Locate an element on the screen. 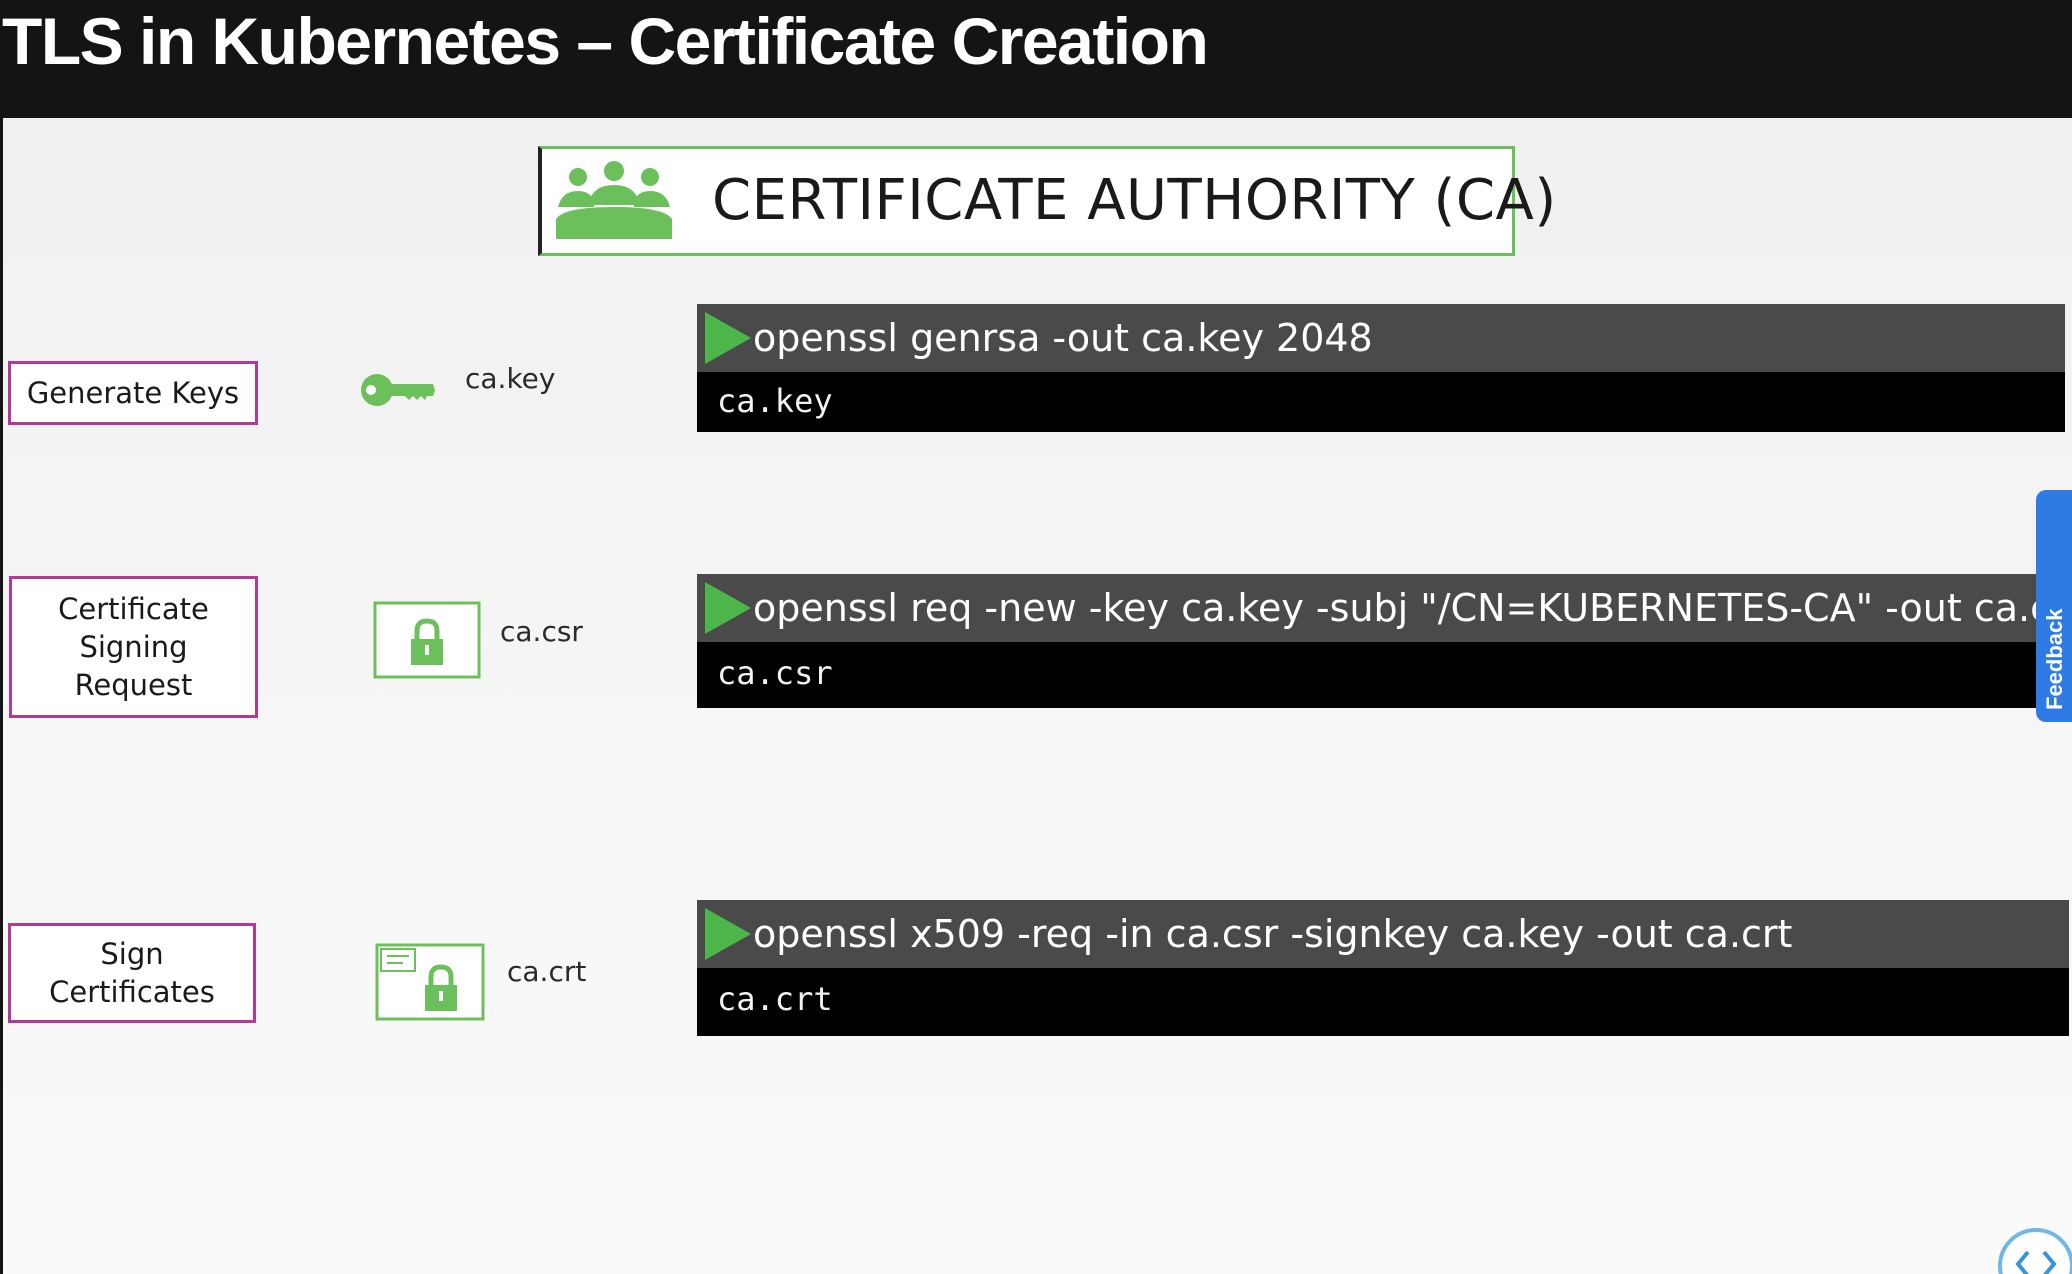 The height and width of the screenshot is (1274, 2072). output-text: ca.csr is located at coordinates (775, 673).